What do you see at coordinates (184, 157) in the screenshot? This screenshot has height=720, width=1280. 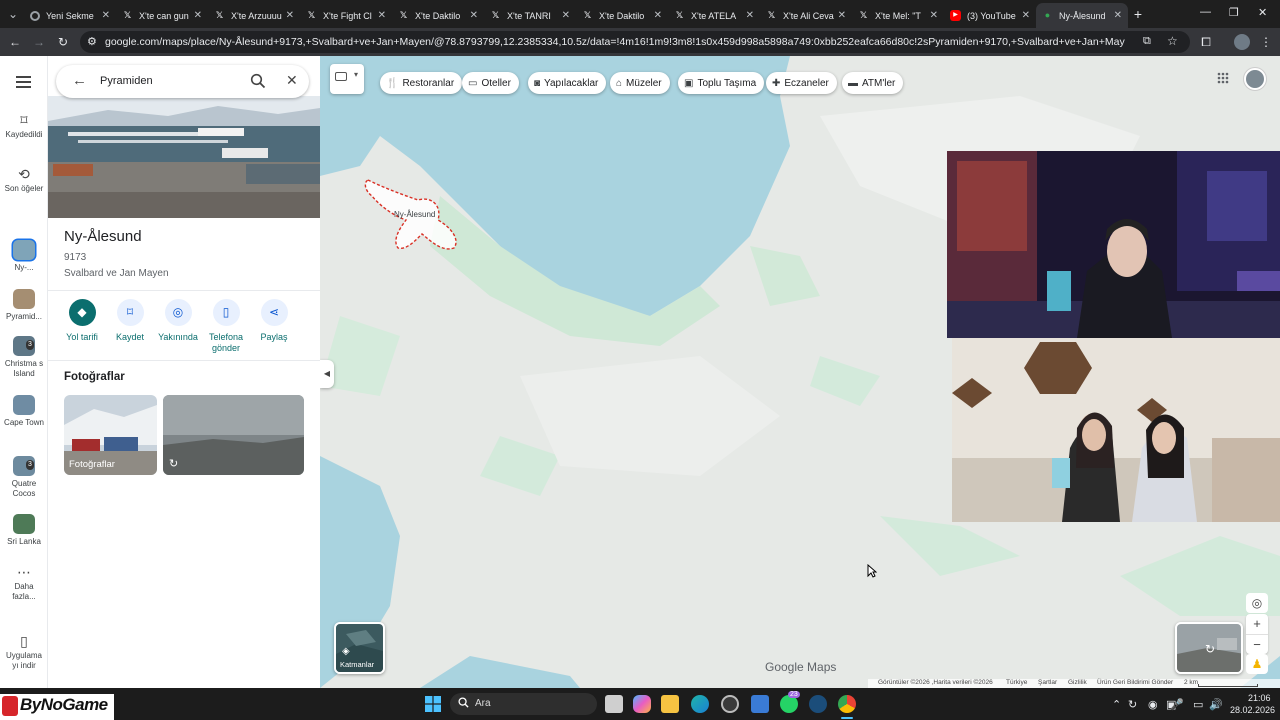 I see `place-hero-photo` at bounding box center [184, 157].